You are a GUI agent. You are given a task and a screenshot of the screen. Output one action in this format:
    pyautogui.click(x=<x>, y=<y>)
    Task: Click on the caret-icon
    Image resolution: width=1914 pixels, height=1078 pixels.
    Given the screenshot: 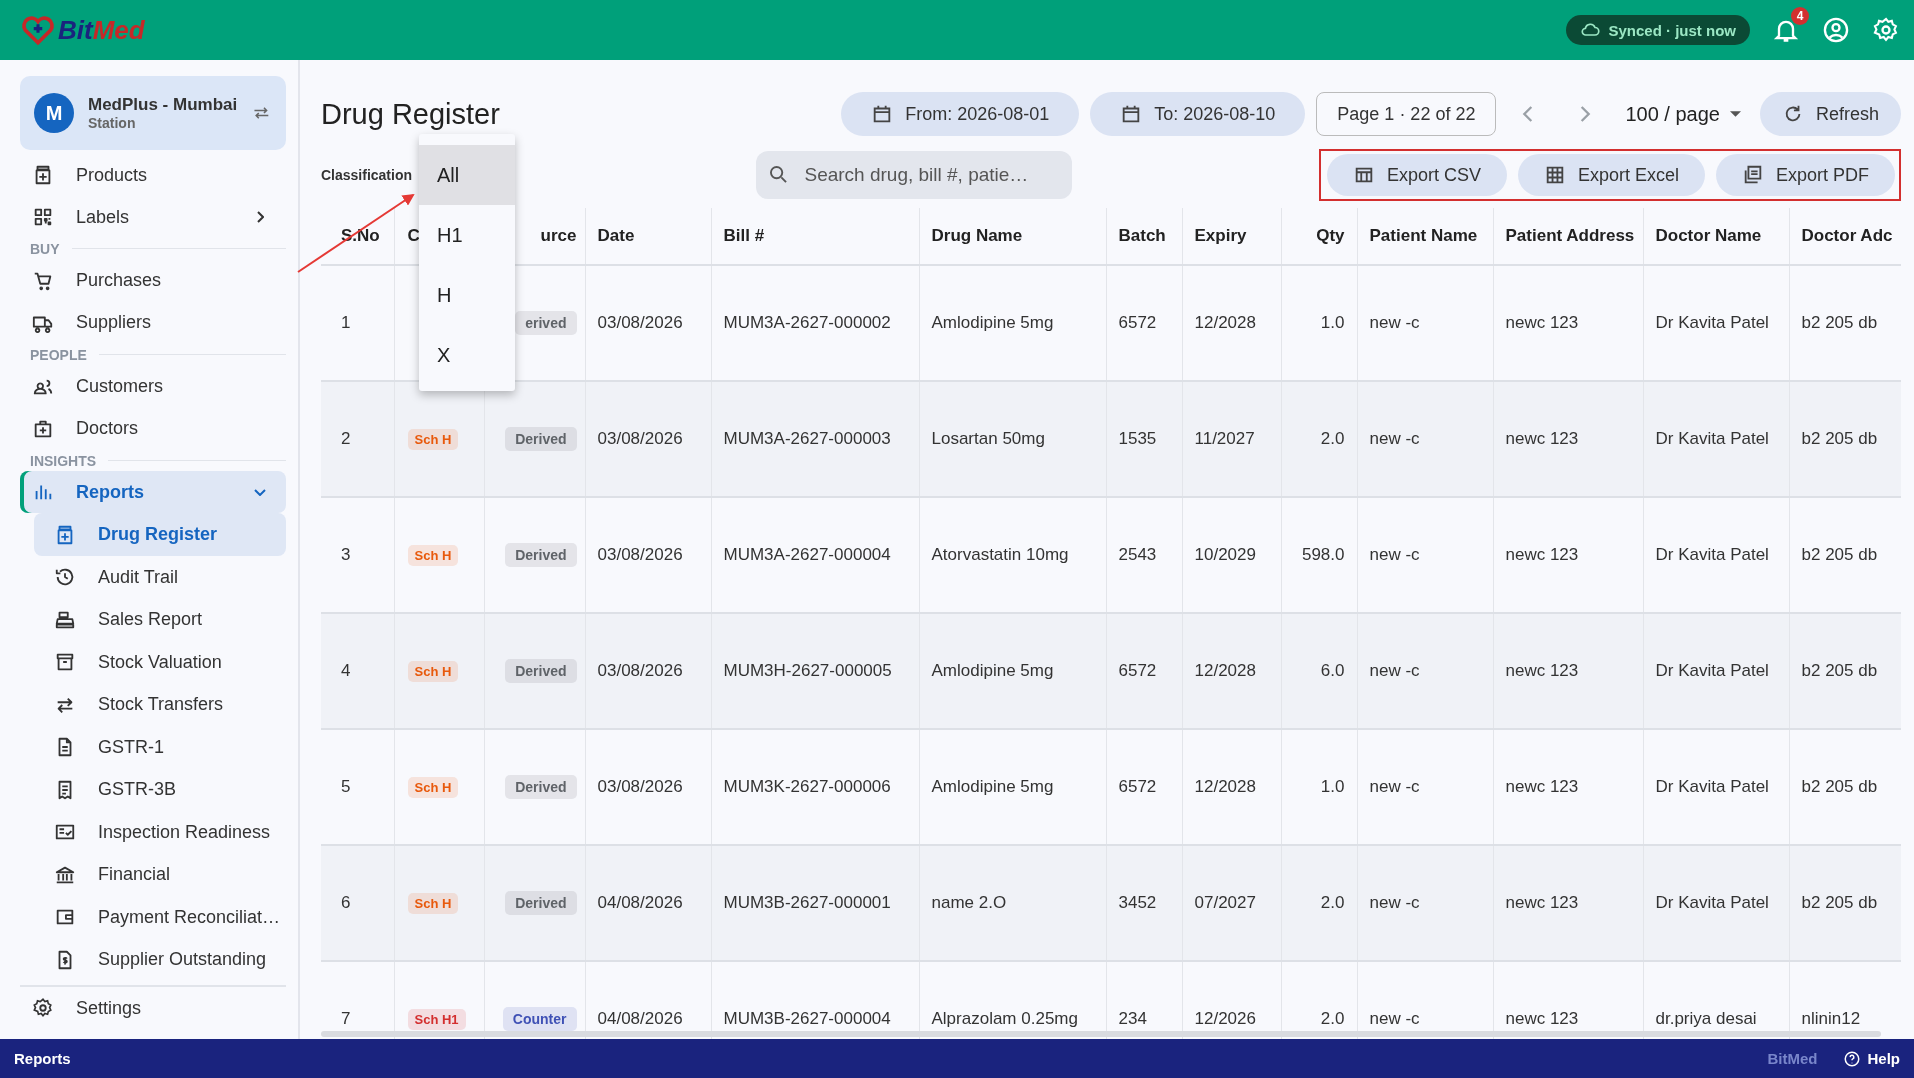 What is the action you would take?
    pyautogui.click(x=1735, y=114)
    